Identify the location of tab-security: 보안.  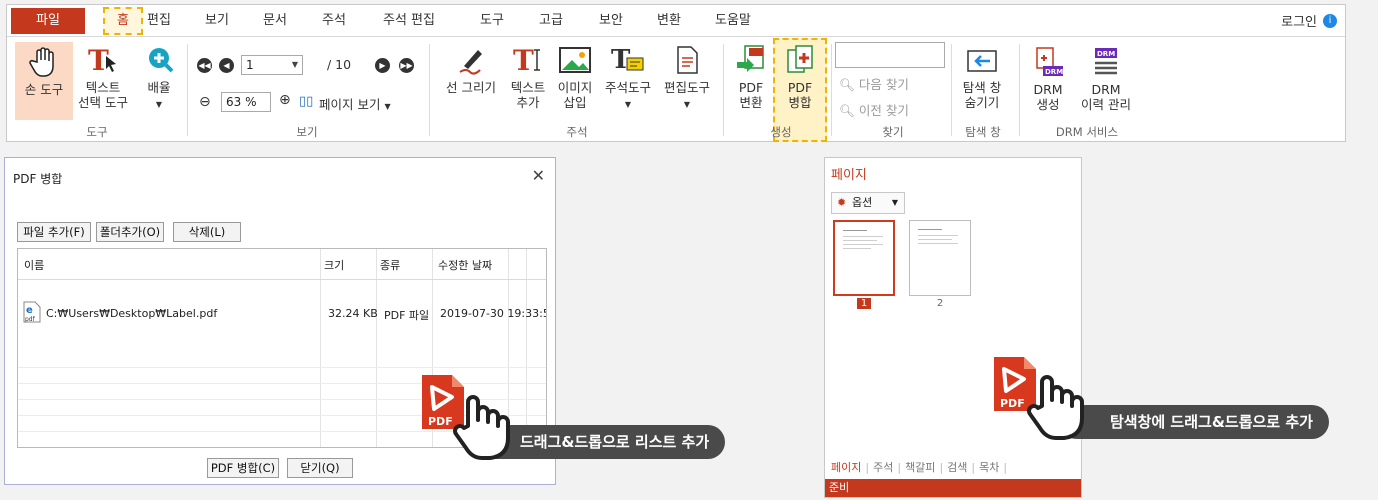
(611, 21).